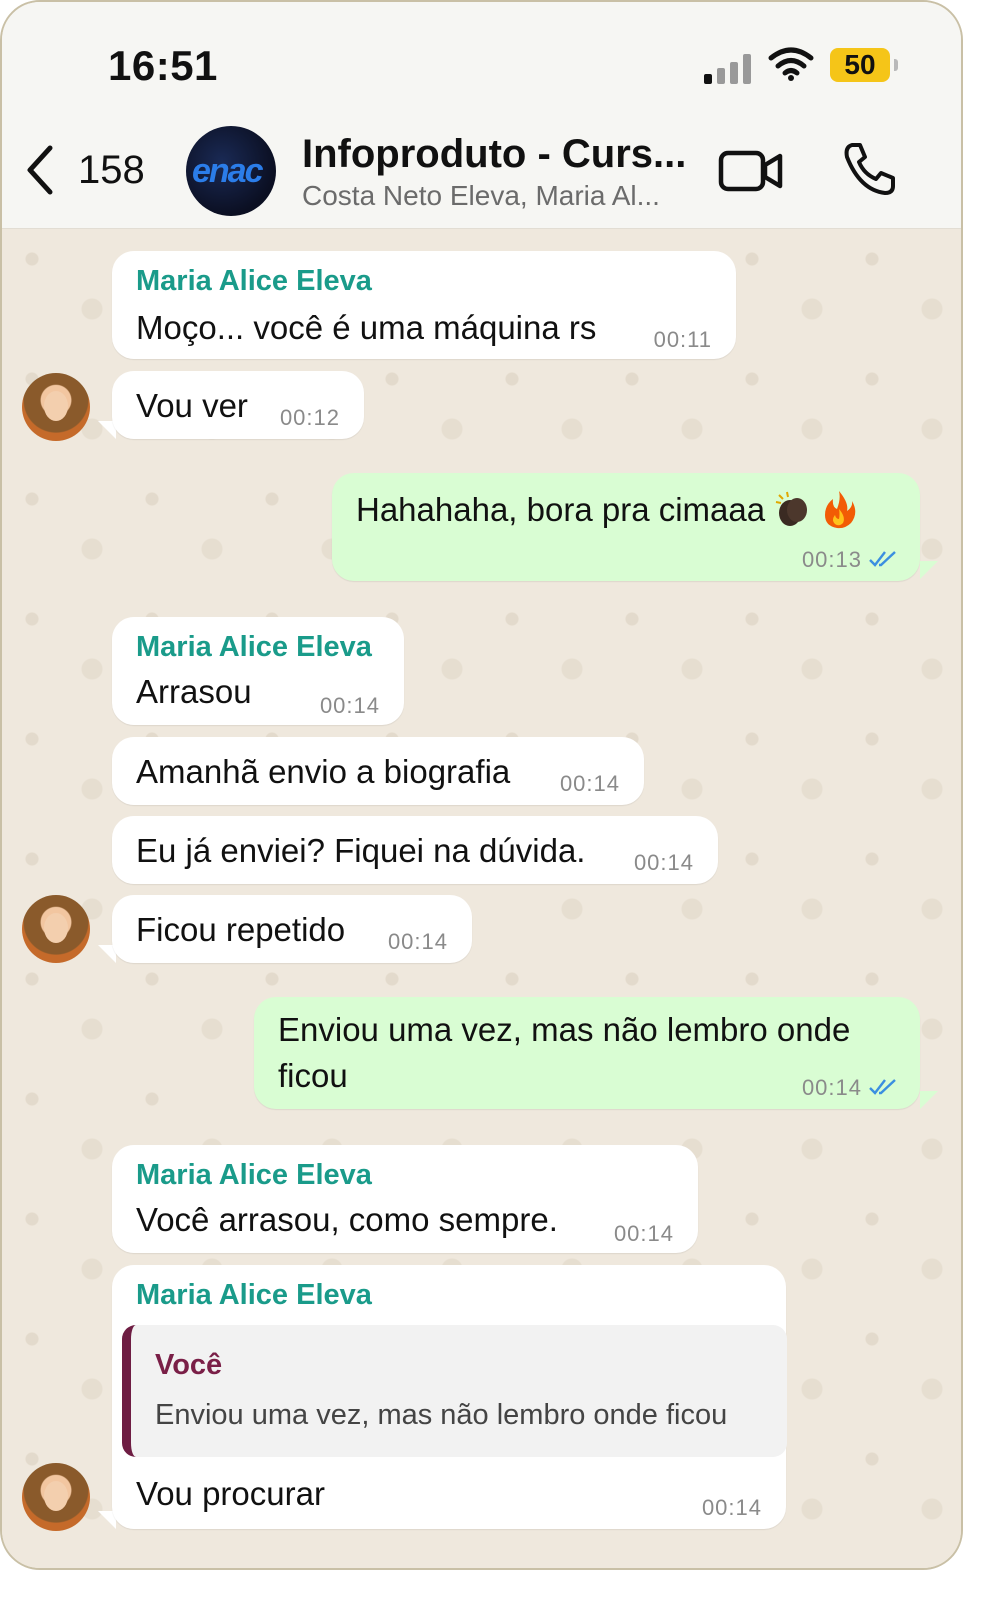 This screenshot has height=1600, width=981. What do you see at coordinates (40, 170) in the screenshot?
I see `back-chevron-icon` at bounding box center [40, 170].